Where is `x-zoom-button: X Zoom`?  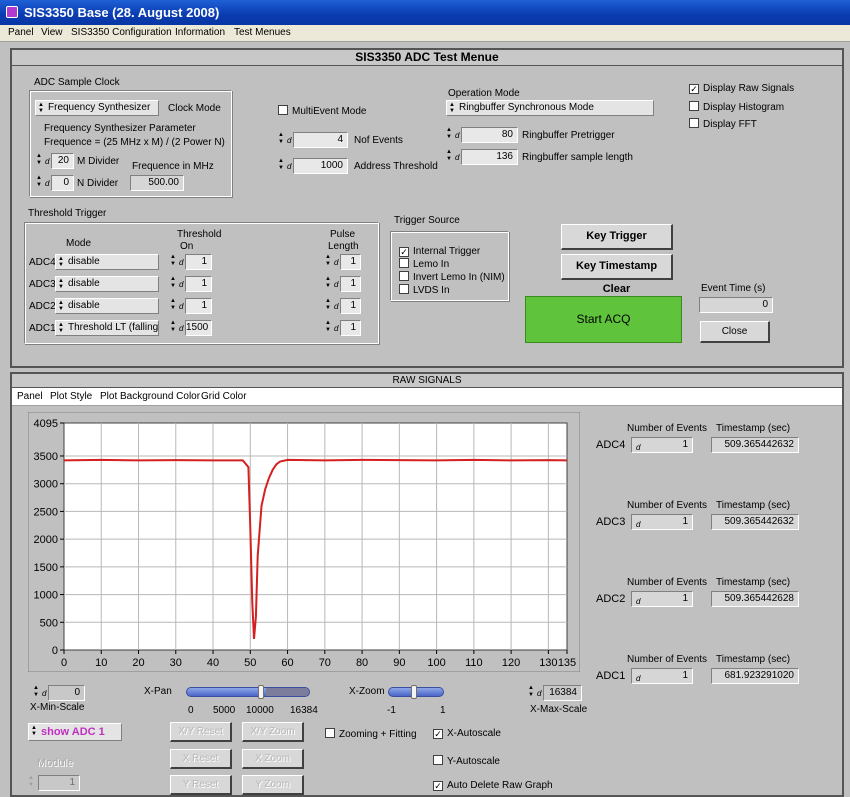 x-zoom-button: X Zoom is located at coordinates (273, 759).